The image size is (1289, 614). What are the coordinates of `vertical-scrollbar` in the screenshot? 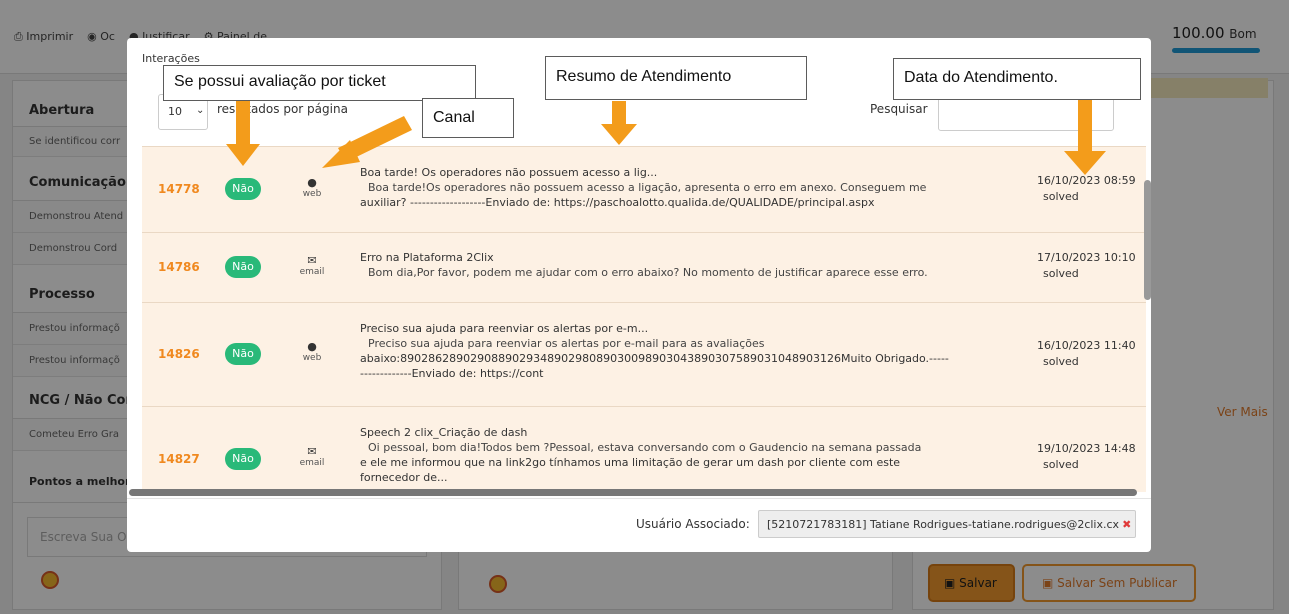 It's located at (1147, 240).